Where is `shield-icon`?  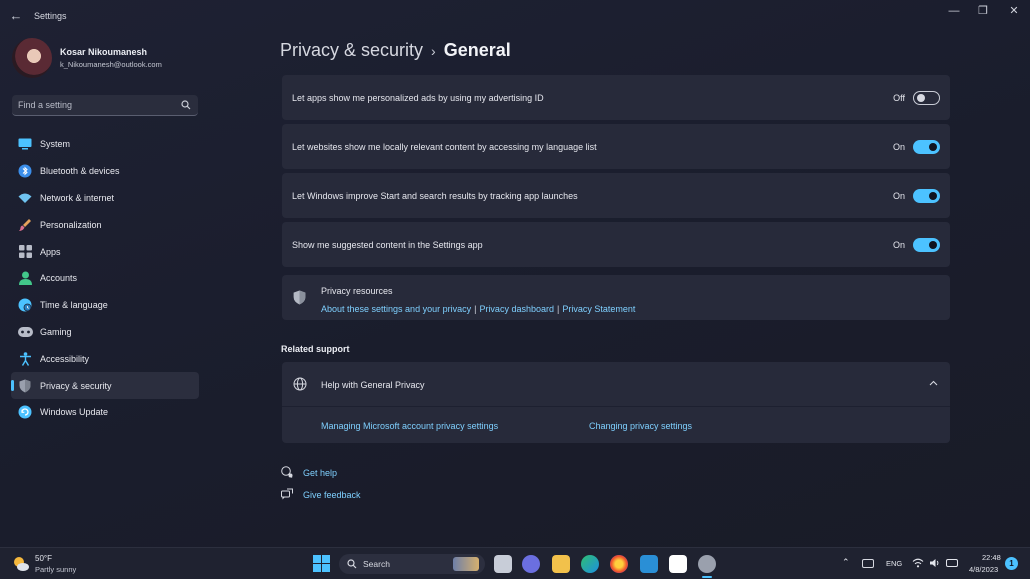
shield-icon is located at coordinates (25, 386).